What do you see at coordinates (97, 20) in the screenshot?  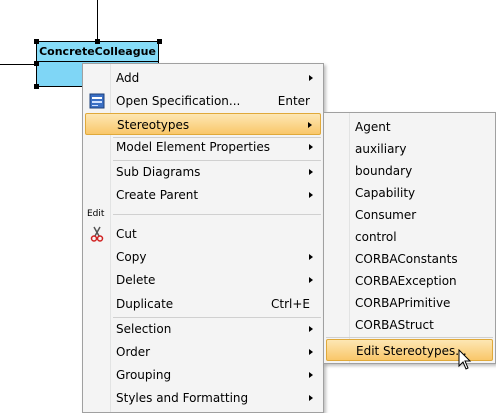 I see `connector-line-top` at bounding box center [97, 20].